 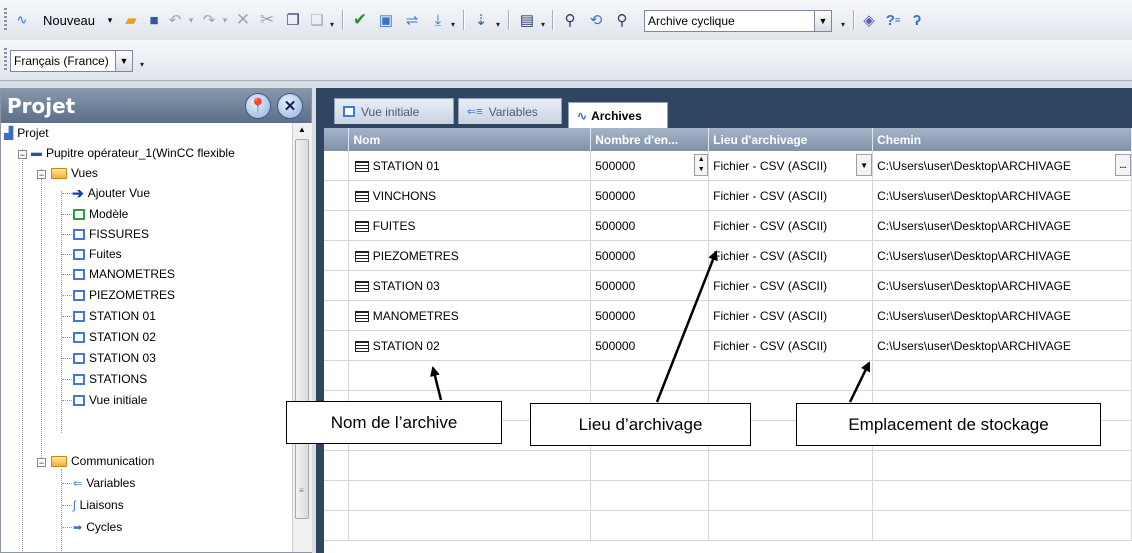 What do you see at coordinates (618, 115) in the screenshot?
I see `tab-archives: ∿ Archives` at bounding box center [618, 115].